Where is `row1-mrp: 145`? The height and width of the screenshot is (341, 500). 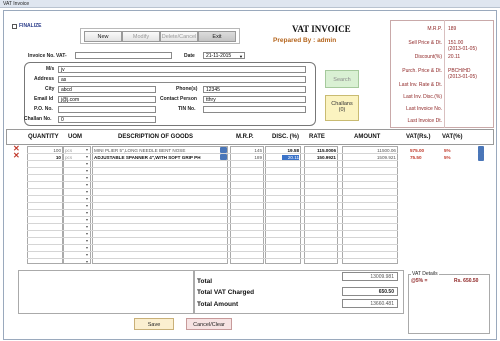 row1-mrp: 145 is located at coordinates (247, 150).